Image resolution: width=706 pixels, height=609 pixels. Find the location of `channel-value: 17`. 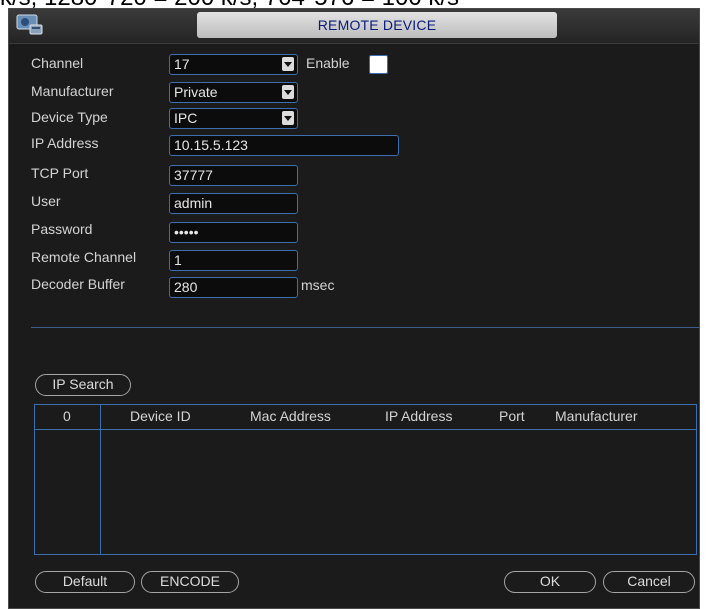

channel-value: 17 is located at coordinates (182, 64).